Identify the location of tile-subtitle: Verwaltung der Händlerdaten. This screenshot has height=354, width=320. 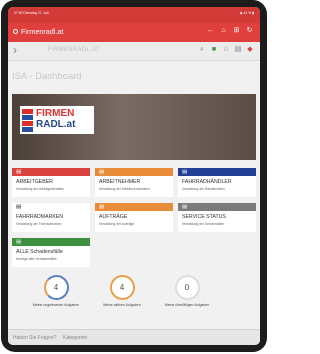
(203, 189).